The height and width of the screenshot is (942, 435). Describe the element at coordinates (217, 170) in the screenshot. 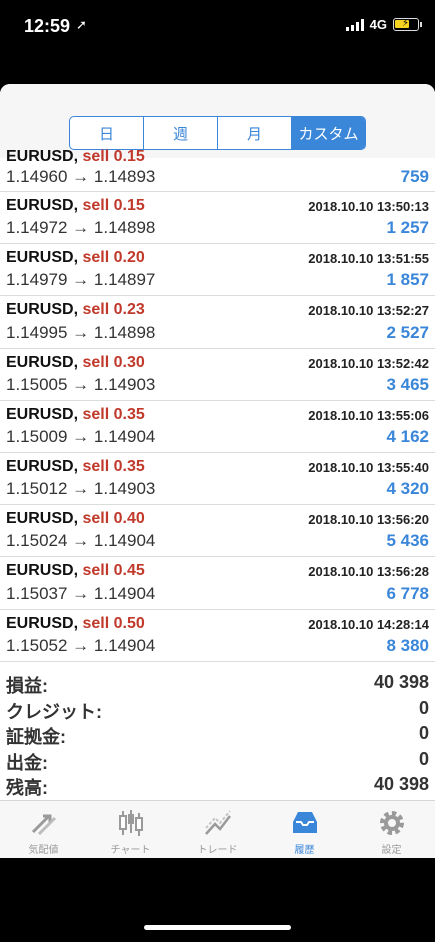

I see `trade-row: EURUSD, sell 0.15 1.14960 → 1.14893 759` at that location.